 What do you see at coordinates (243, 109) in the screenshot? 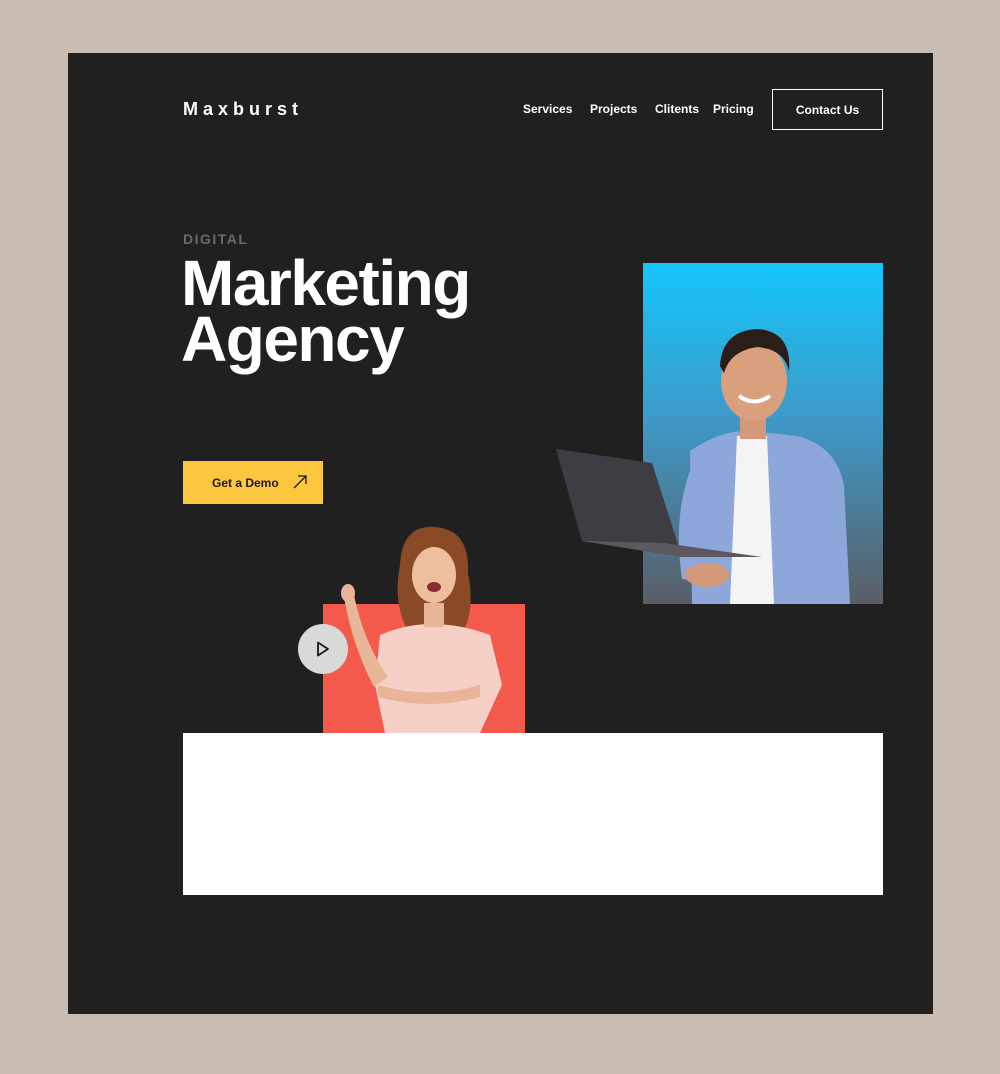
I see `logo: Maxburst` at bounding box center [243, 109].